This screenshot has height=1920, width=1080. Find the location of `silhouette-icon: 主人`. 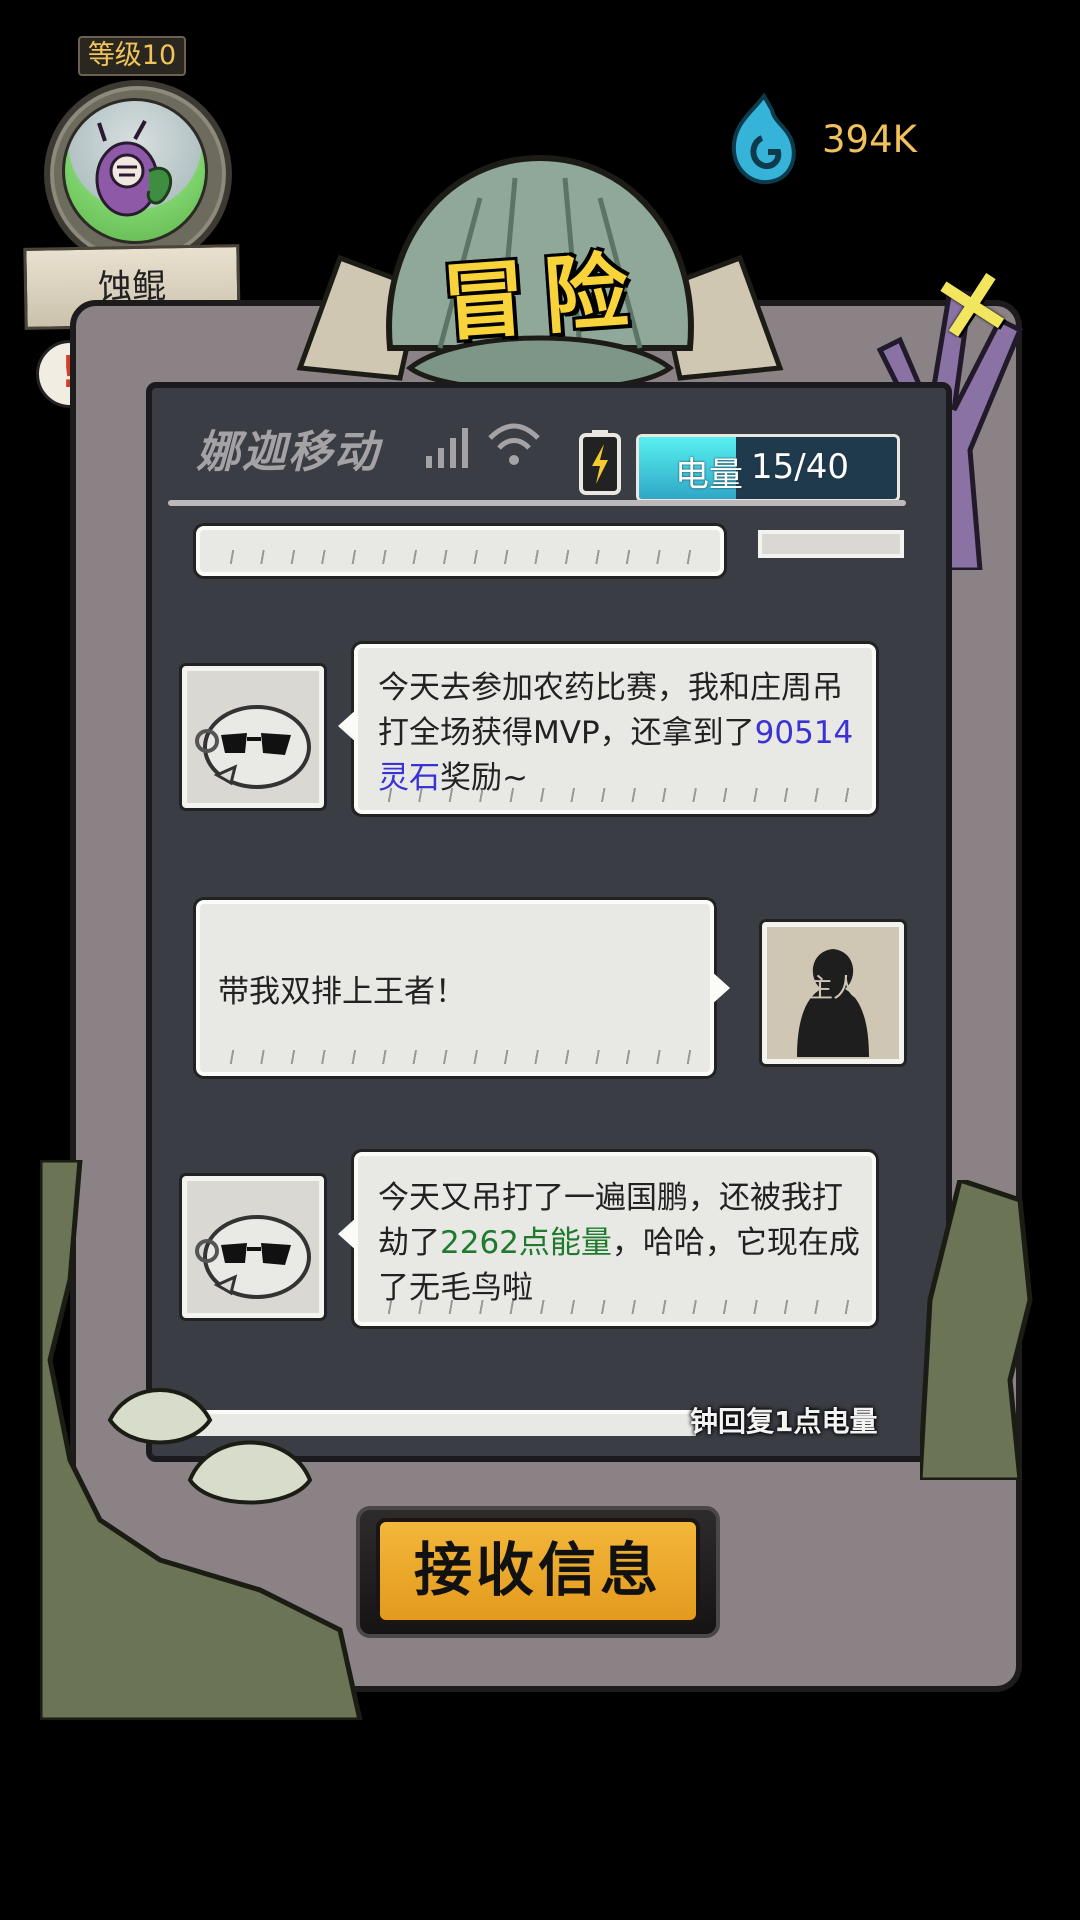

silhouette-icon: 主人 is located at coordinates (833, 993).